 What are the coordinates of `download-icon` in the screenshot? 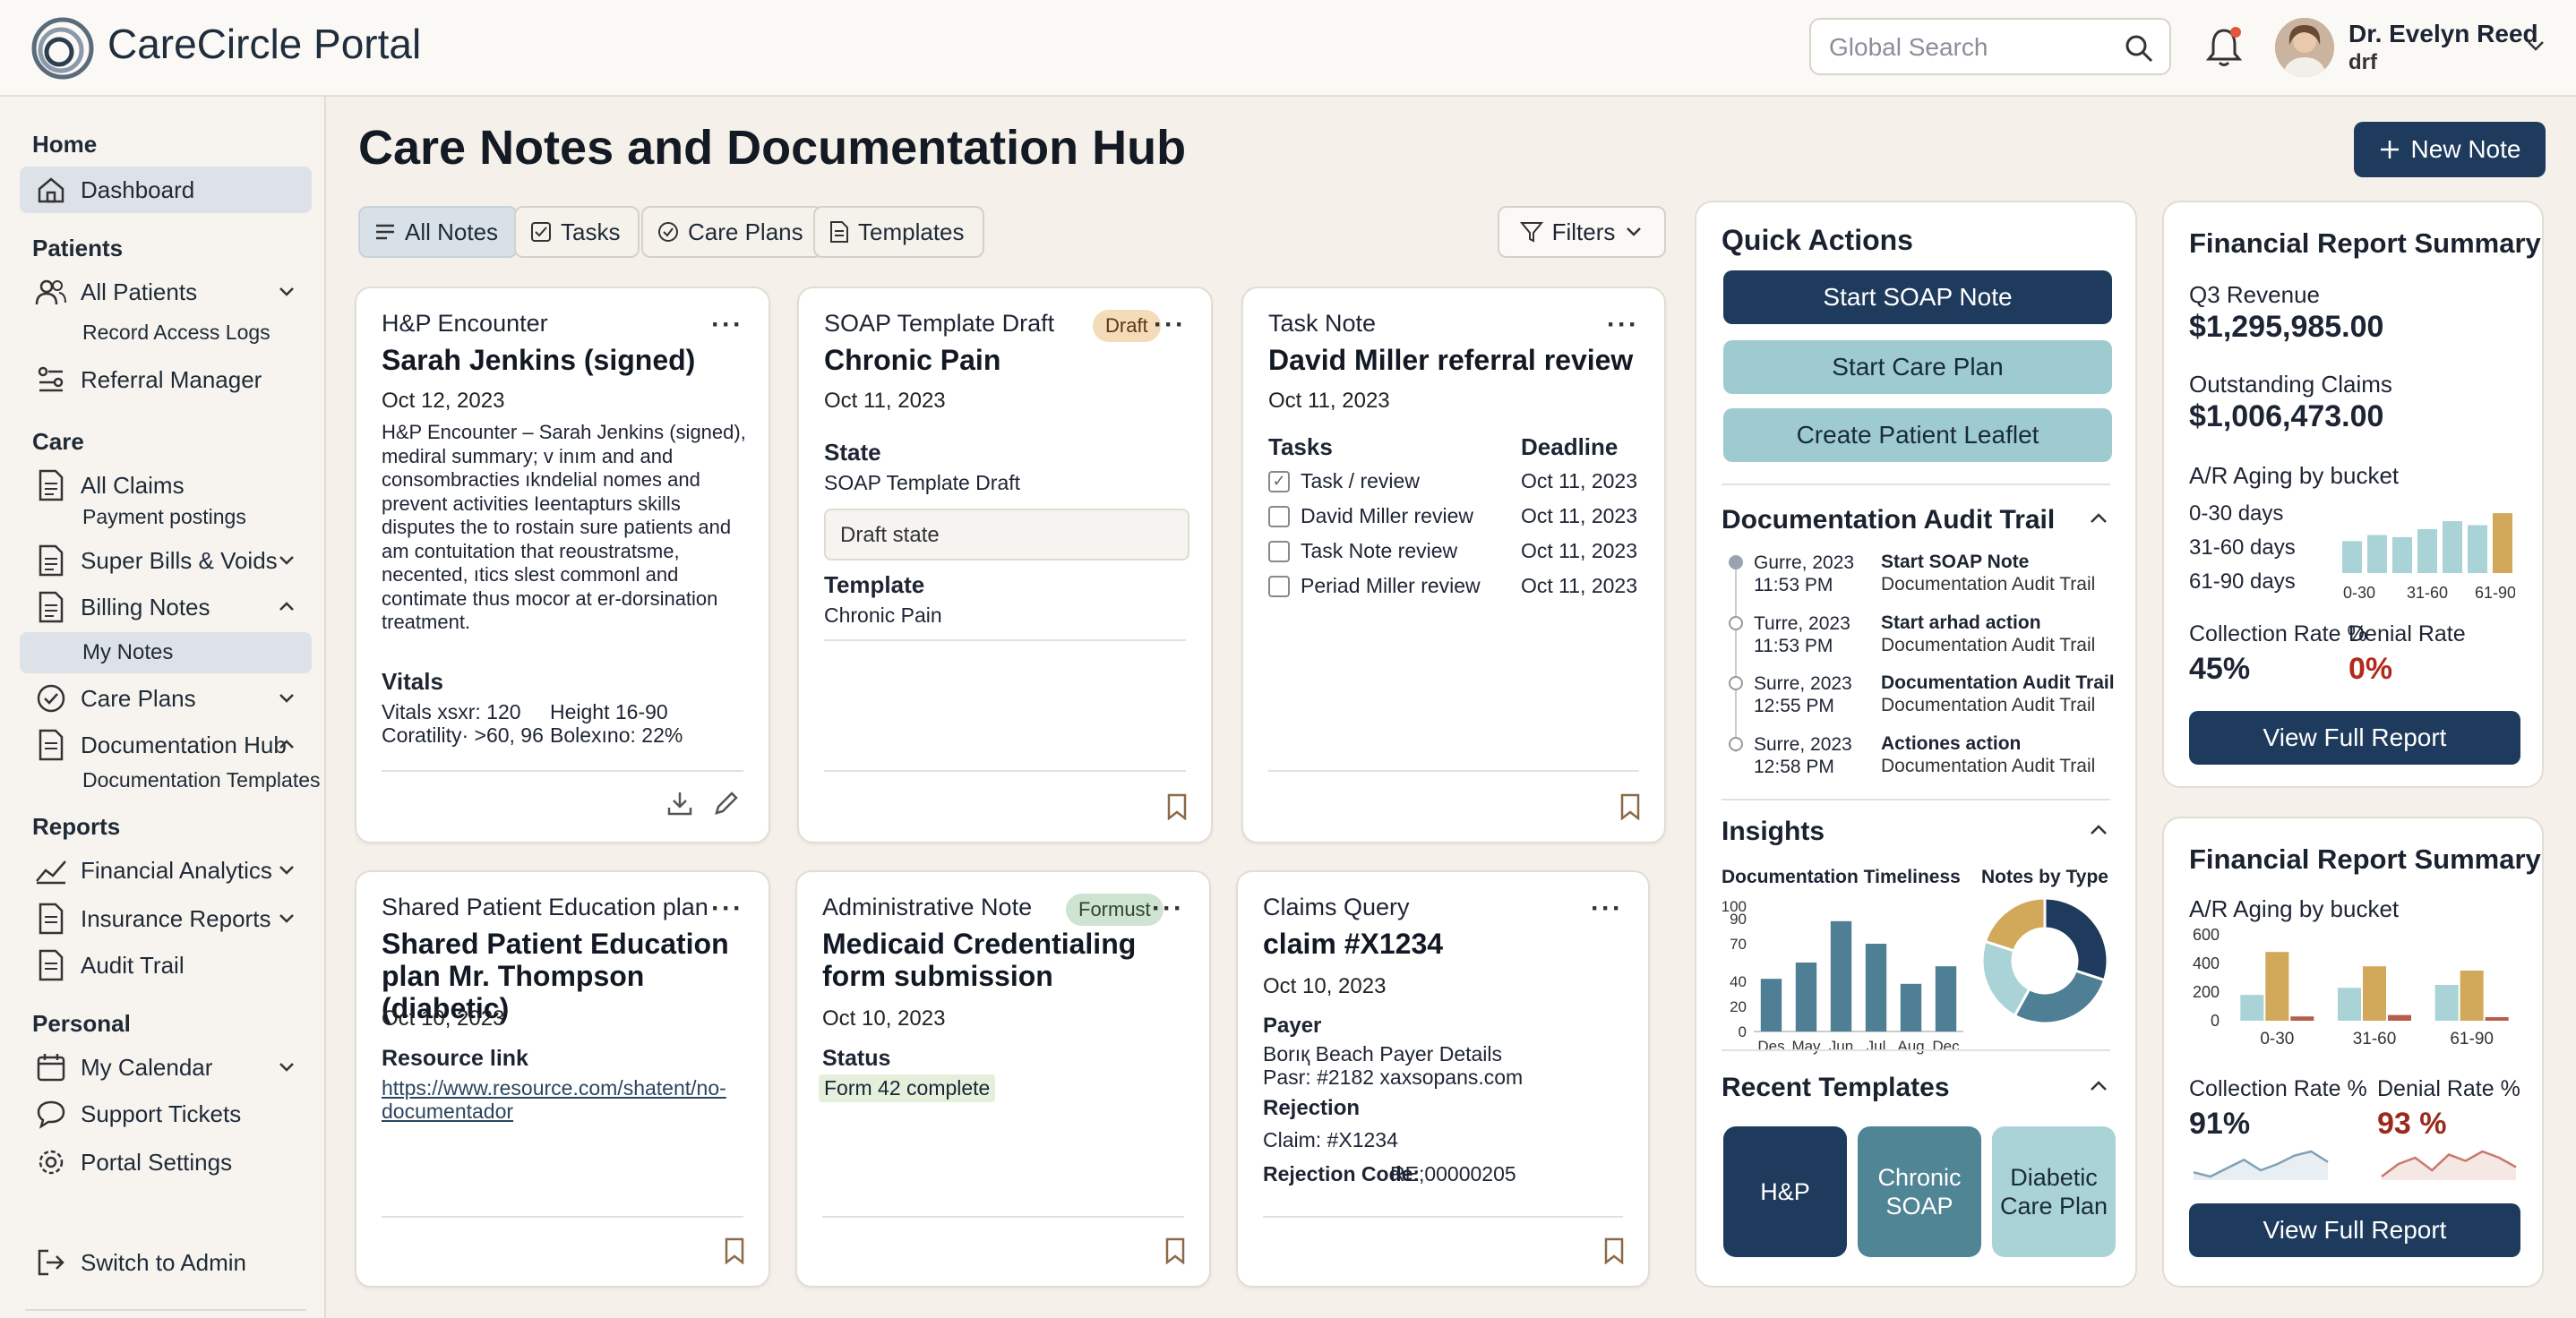 It's located at (679, 803).